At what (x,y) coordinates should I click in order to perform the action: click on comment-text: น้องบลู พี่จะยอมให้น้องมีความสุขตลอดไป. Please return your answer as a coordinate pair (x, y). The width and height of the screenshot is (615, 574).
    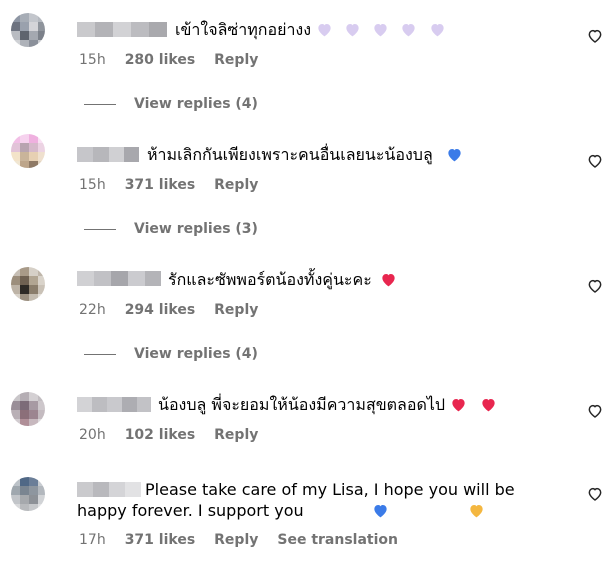
    Looking at the image, I should click on (327, 405).